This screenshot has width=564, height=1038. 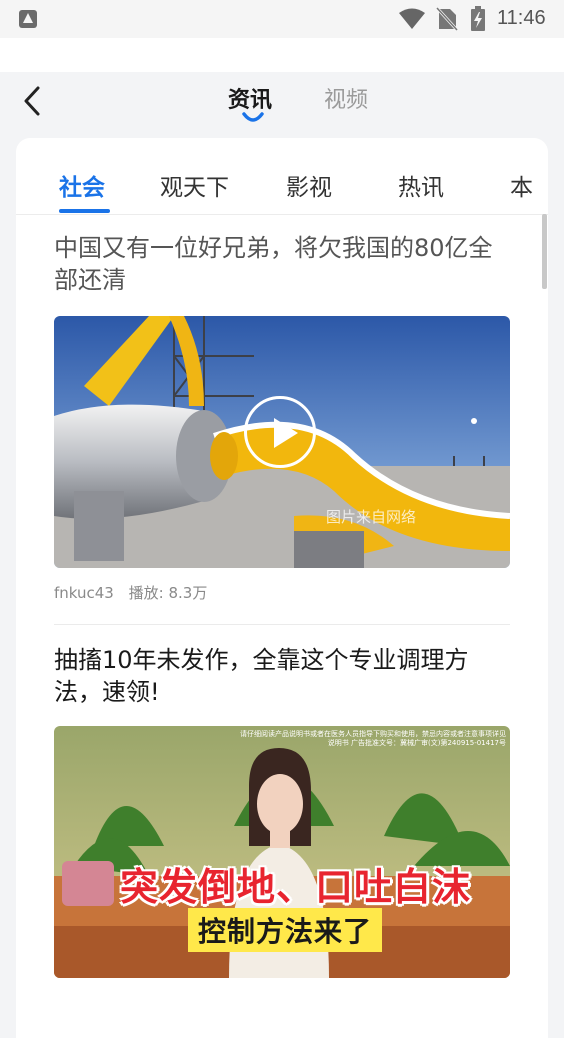 I want to click on category-tab-hot: 热讯, so click(x=421, y=185).